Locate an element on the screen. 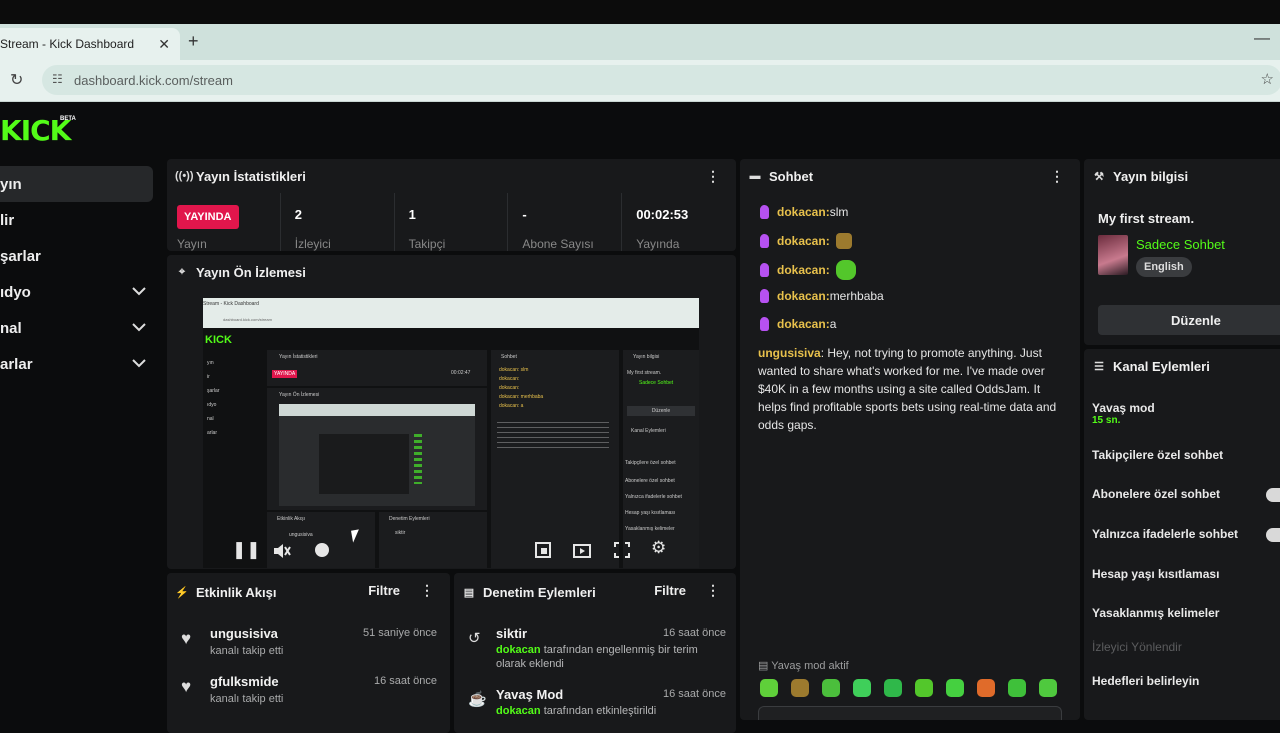 This screenshot has height=733, width=1280. stat-label: Abone Sayısı is located at coordinates (558, 244).